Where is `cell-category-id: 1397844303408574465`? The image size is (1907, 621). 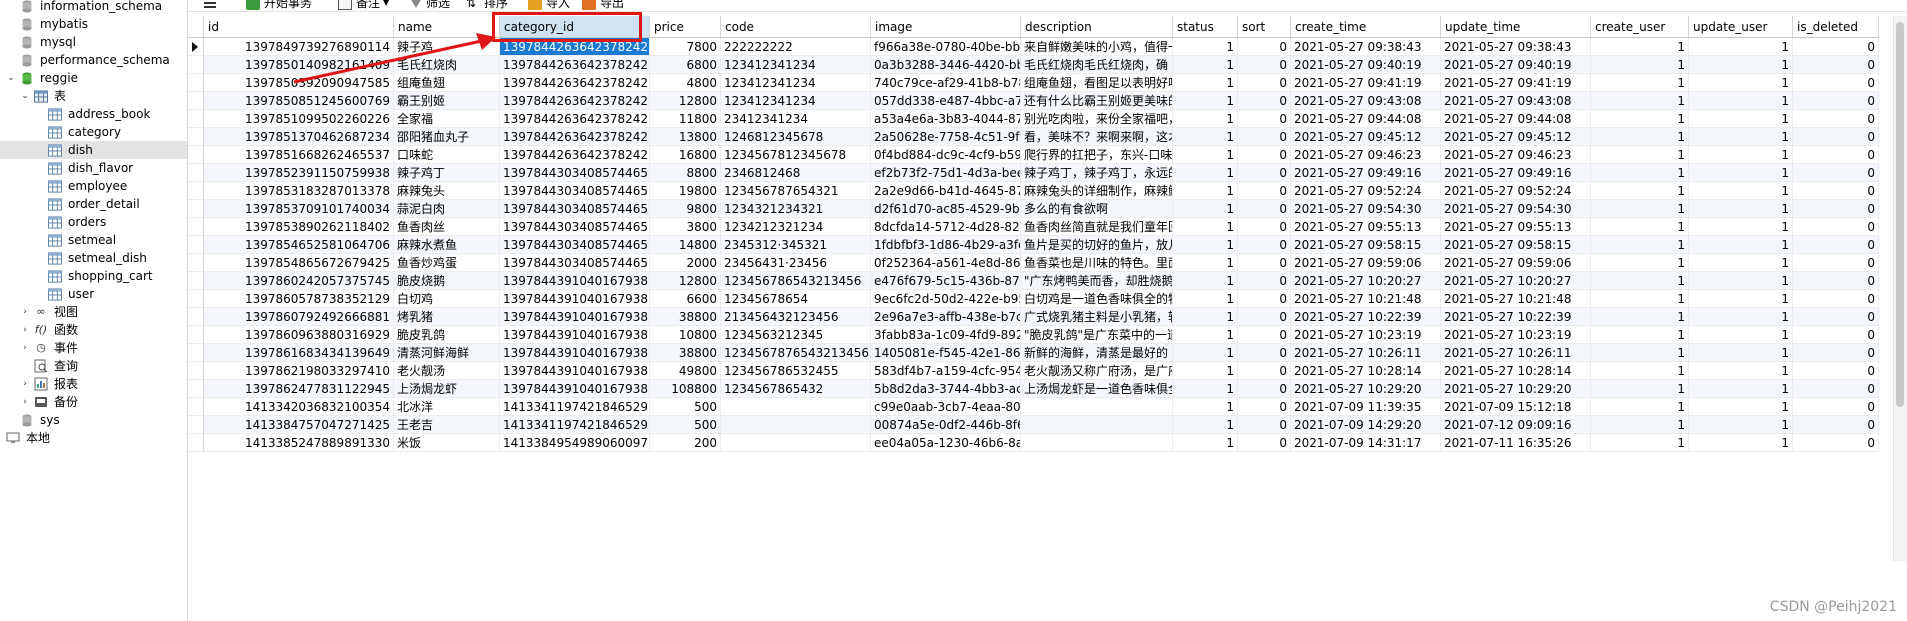
cell-category-id: 1397844303408574465 is located at coordinates (575, 173).